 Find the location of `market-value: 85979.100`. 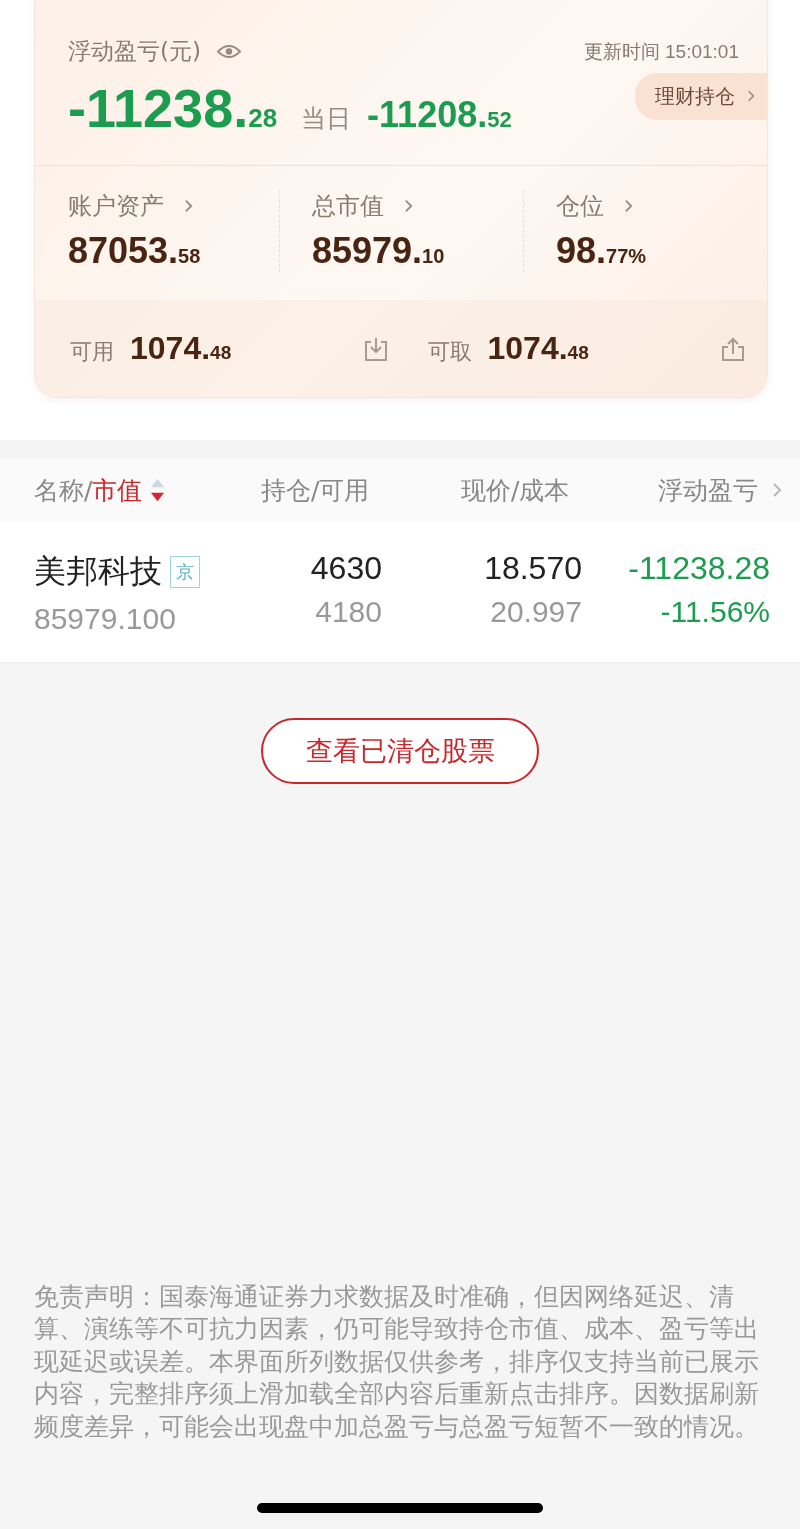

market-value: 85979.100 is located at coordinates (105, 619).